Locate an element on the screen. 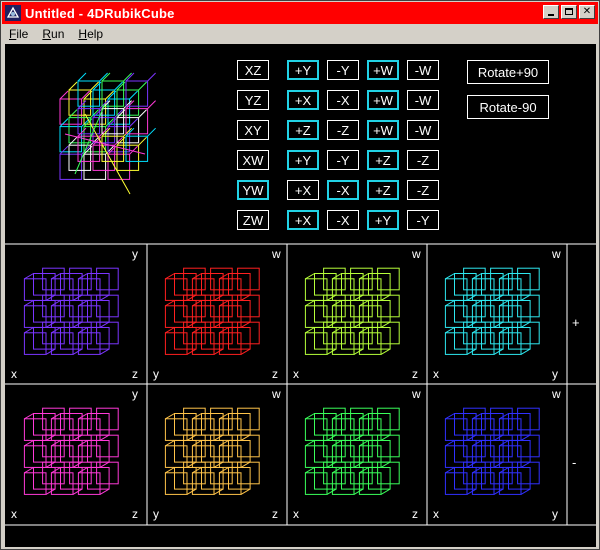 The width and height of the screenshot is (600, 550). menu-run: Run is located at coordinates (53, 34).